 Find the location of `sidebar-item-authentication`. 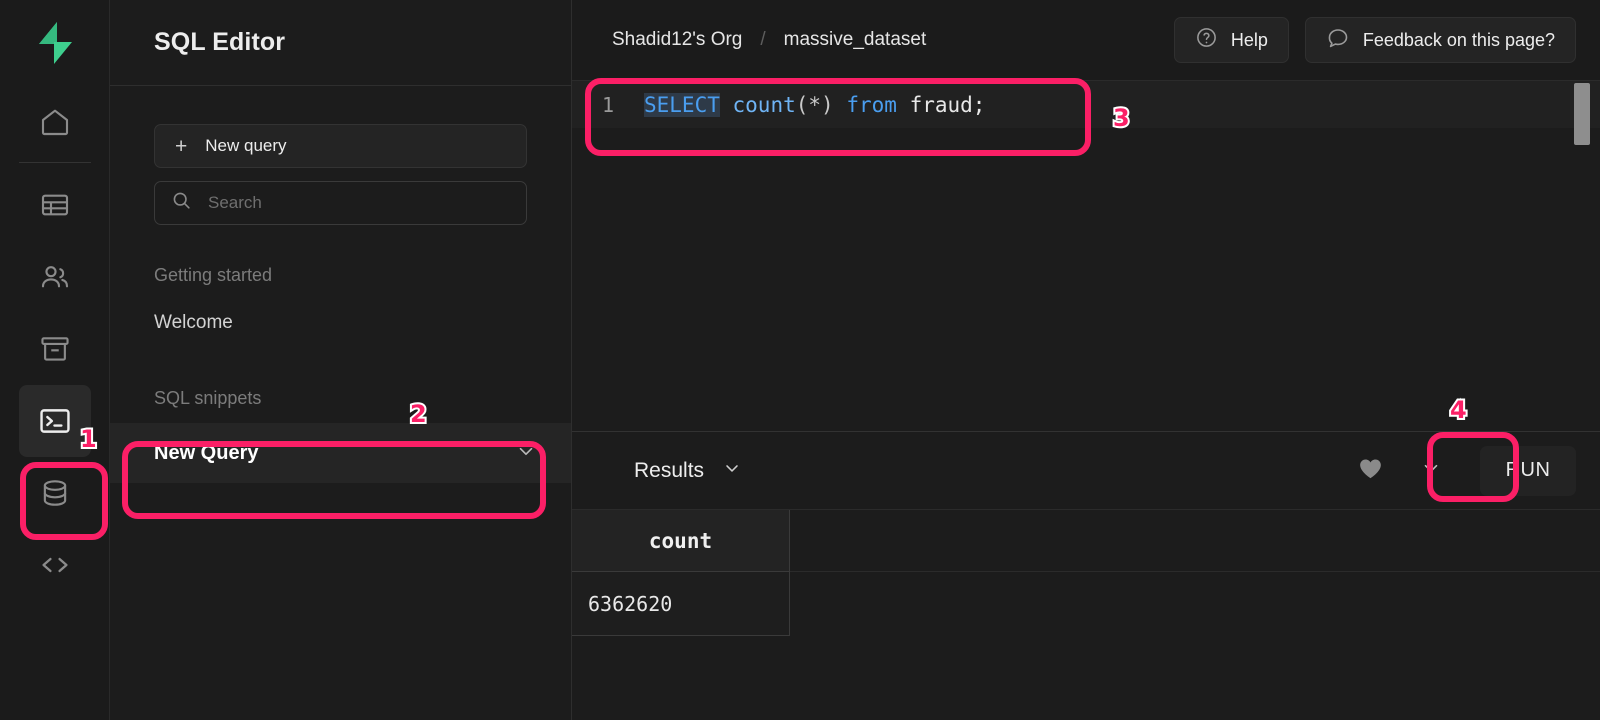

sidebar-item-authentication is located at coordinates (55, 277).